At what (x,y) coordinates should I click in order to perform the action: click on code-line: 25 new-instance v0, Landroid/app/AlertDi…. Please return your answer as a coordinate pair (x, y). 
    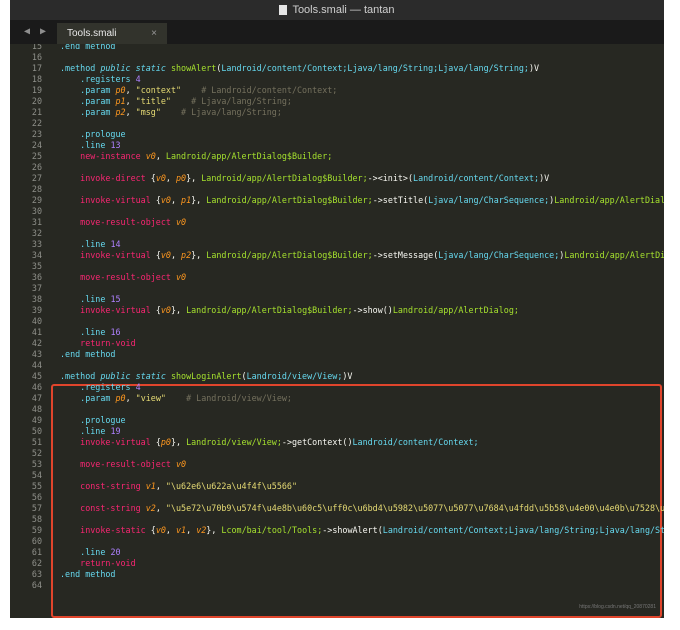
    Looking at the image, I should click on (337, 156).